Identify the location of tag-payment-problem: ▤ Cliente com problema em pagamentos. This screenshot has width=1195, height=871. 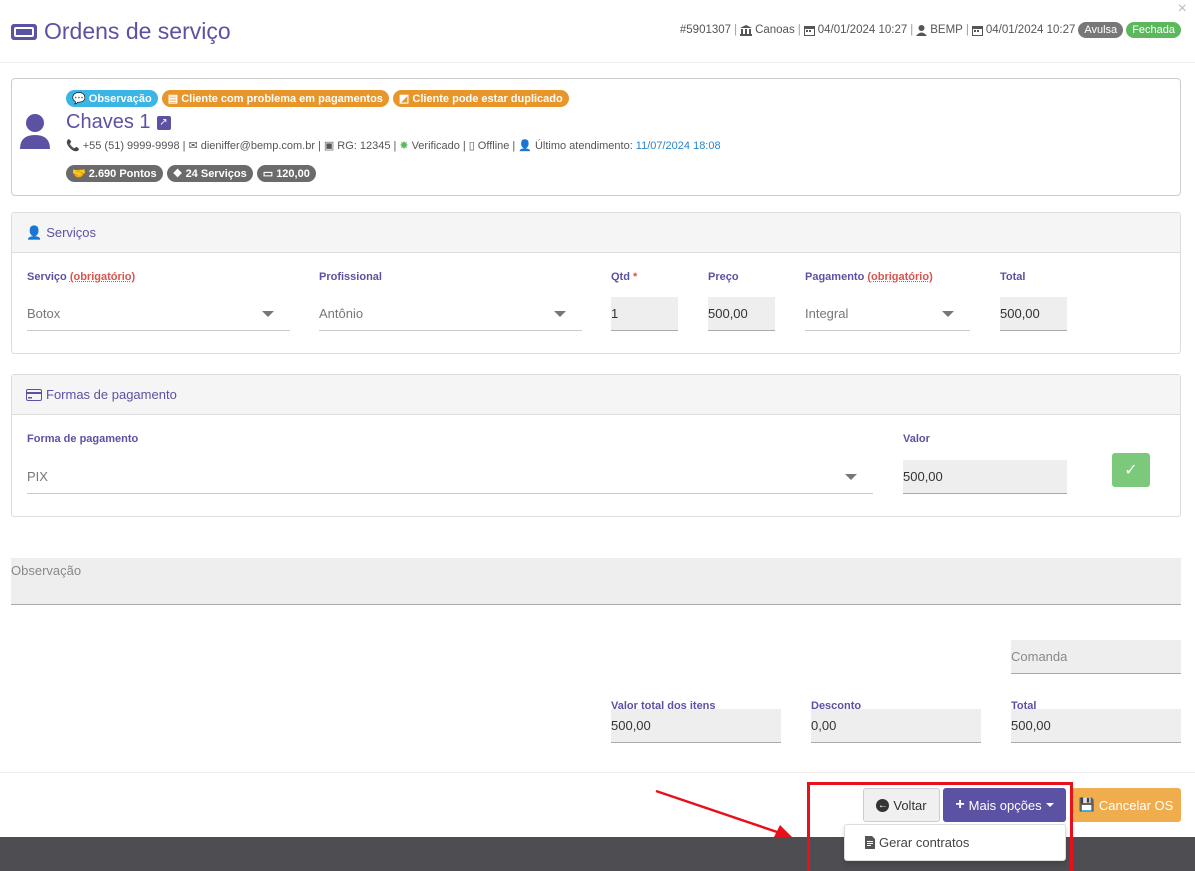
(275, 98).